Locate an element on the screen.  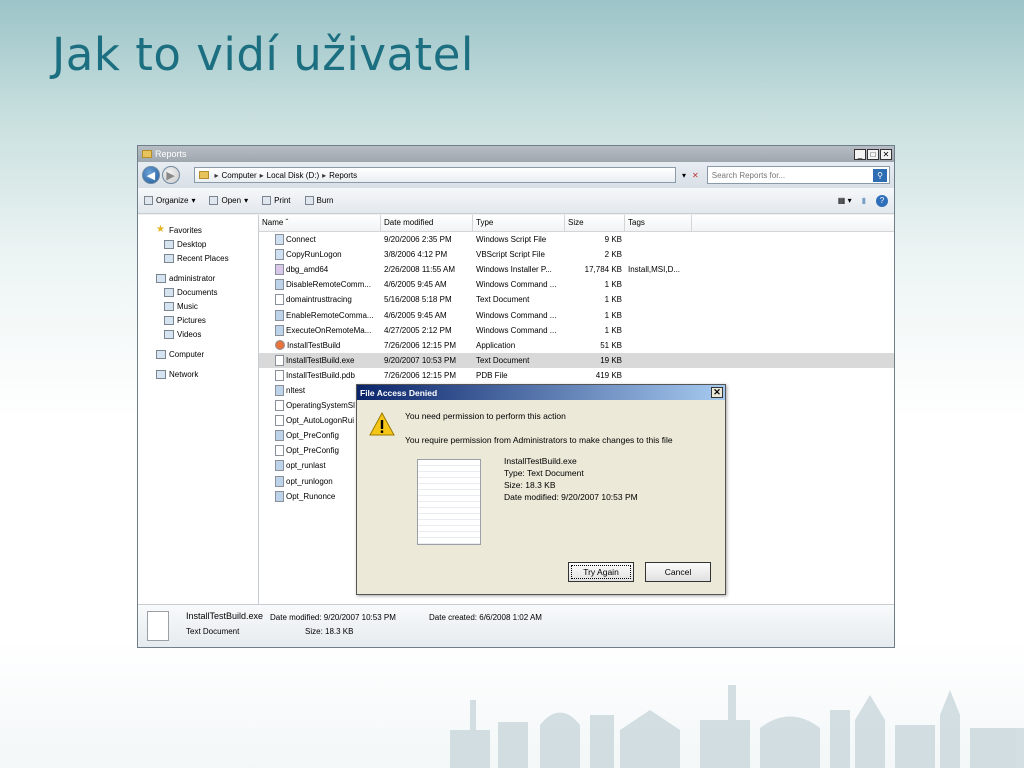
print-button: Print is located at coordinates (276, 200).